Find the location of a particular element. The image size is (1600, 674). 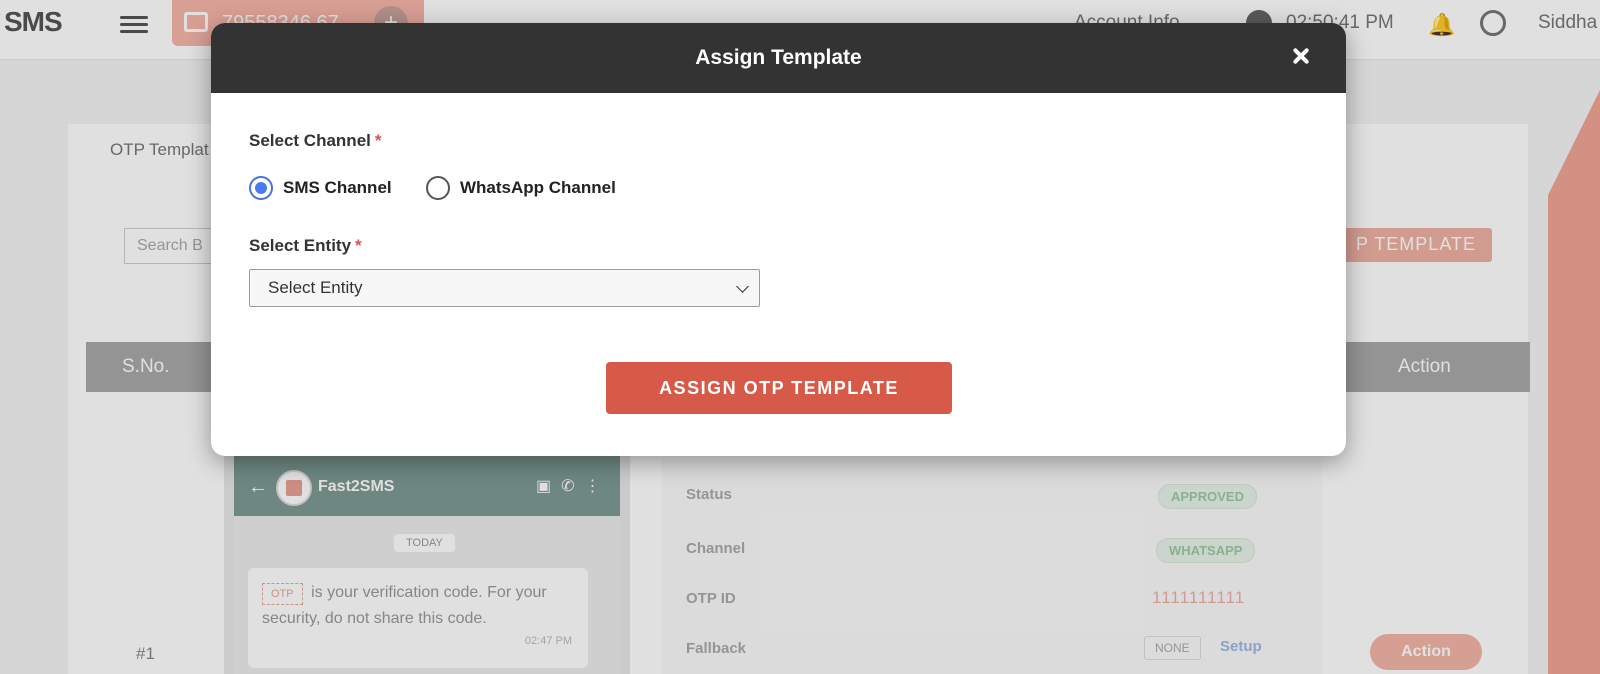

select-channel-label: Select Channel * is located at coordinates (315, 140).